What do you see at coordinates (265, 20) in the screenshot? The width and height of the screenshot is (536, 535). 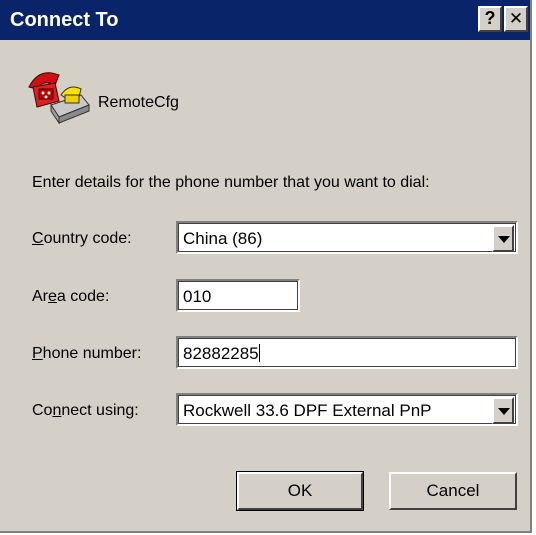 I see `title-bar: Connect To ? ✕` at bounding box center [265, 20].